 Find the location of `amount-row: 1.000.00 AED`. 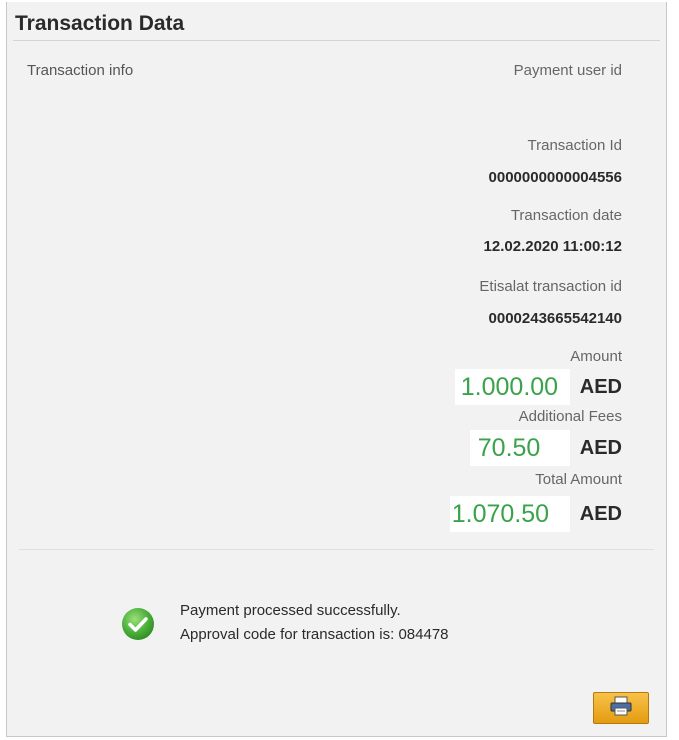

amount-row: 1.000.00 AED is located at coordinates (538, 387).